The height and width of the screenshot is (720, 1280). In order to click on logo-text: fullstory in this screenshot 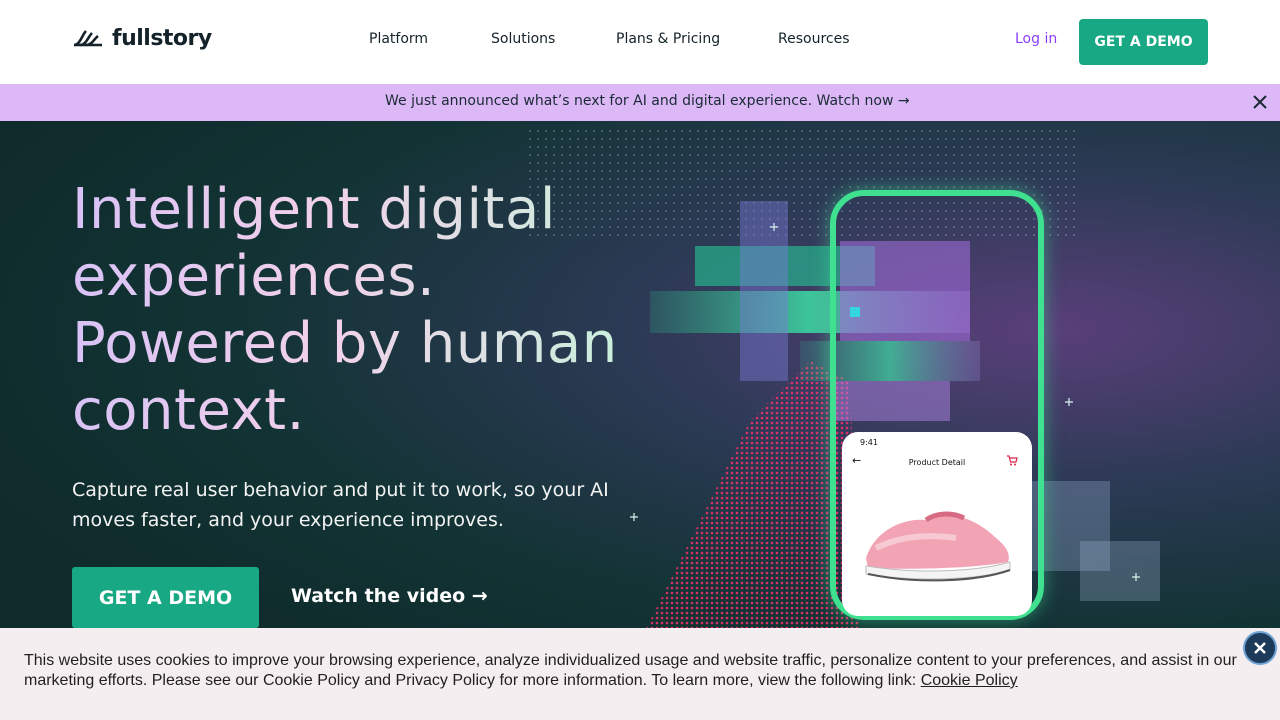, I will do `click(162, 38)`.